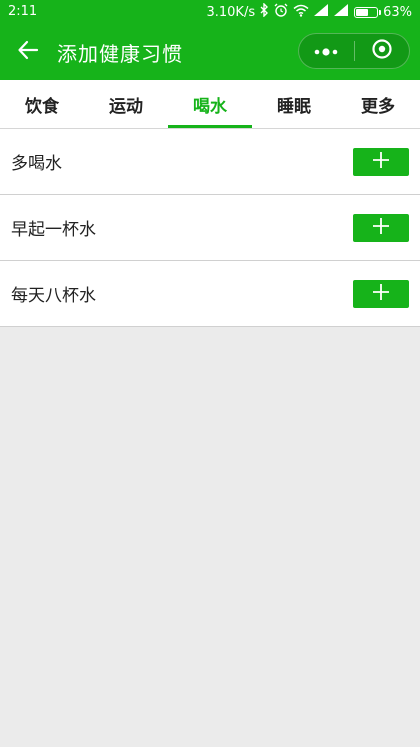 The width and height of the screenshot is (420, 747). What do you see at coordinates (36, 164) in the screenshot?
I see `habit-label: 多喝水` at bounding box center [36, 164].